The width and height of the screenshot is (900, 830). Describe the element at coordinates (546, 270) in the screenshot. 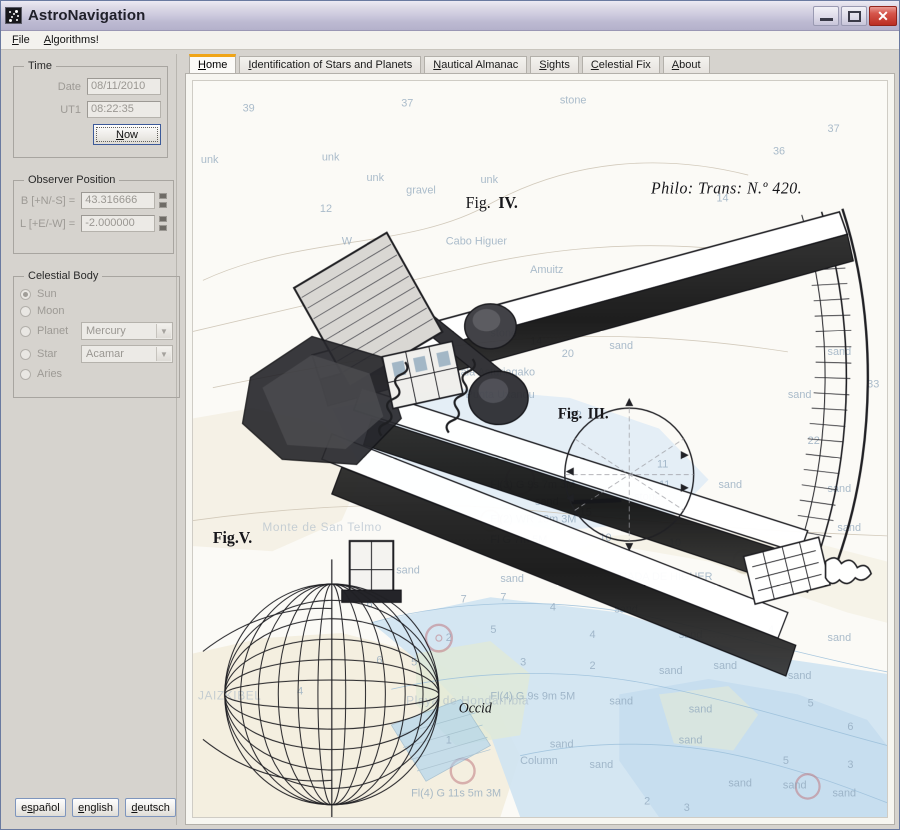

I see `svg-text: Amuitz` at that location.